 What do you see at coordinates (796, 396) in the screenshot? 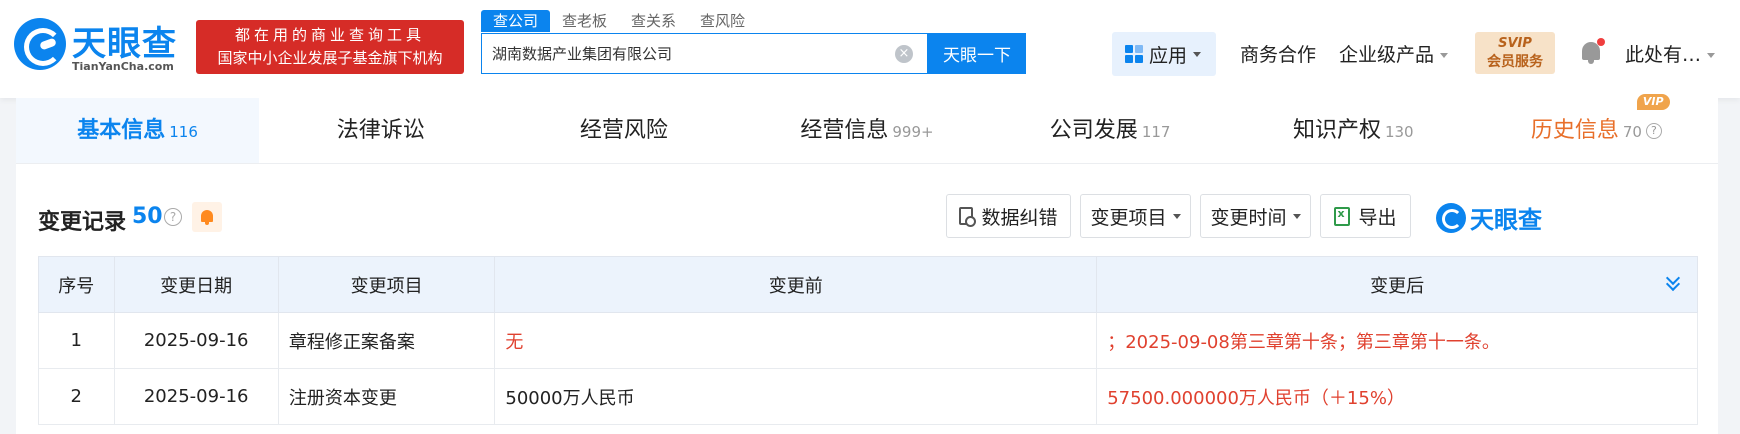
I see `cell-before: 50000万人民币` at bounding box center [796, 396].